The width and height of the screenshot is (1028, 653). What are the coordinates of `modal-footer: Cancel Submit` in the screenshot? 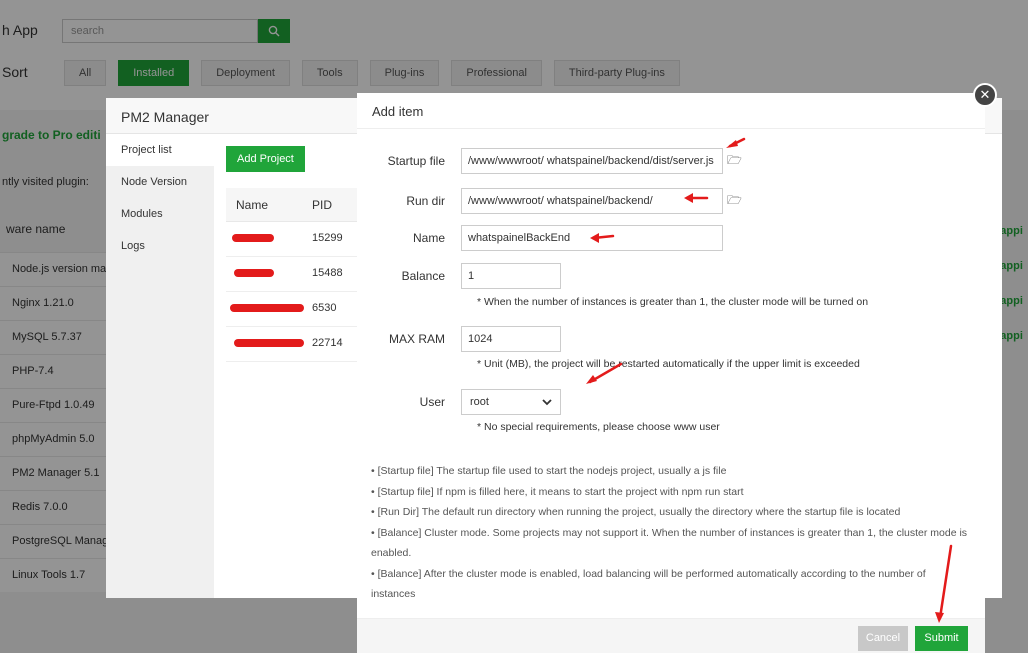 It's located at (671, 635).